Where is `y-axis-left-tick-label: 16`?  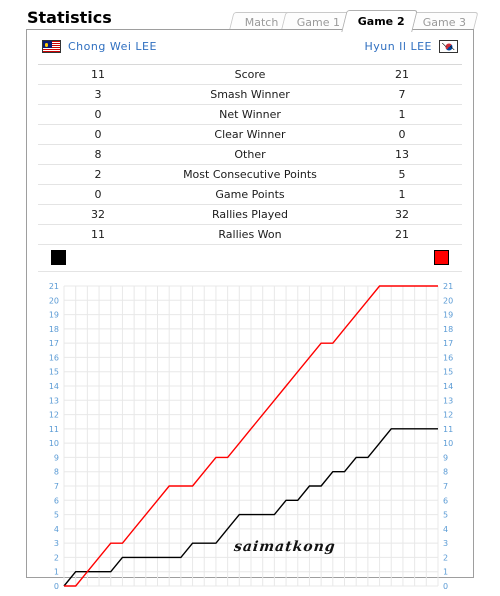 y-axis-left-tick-label: 16 is located at coordinates (54, 357).